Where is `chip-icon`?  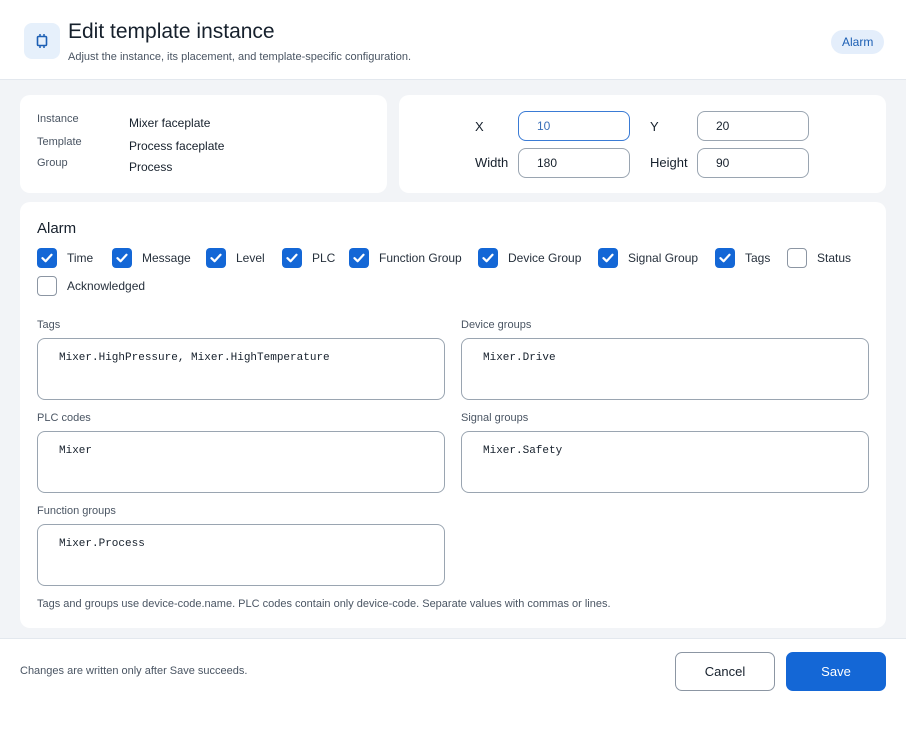 chip-icon is located at coordinates (42, 41).